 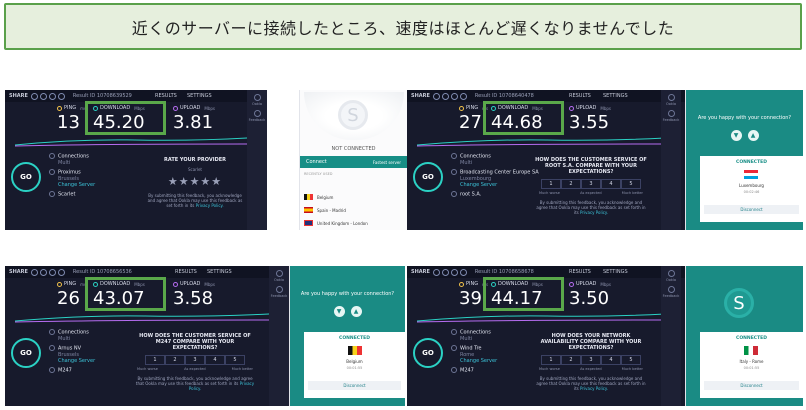 I want to click on connection-time: 00:01:55, so click(x=354, y=368).